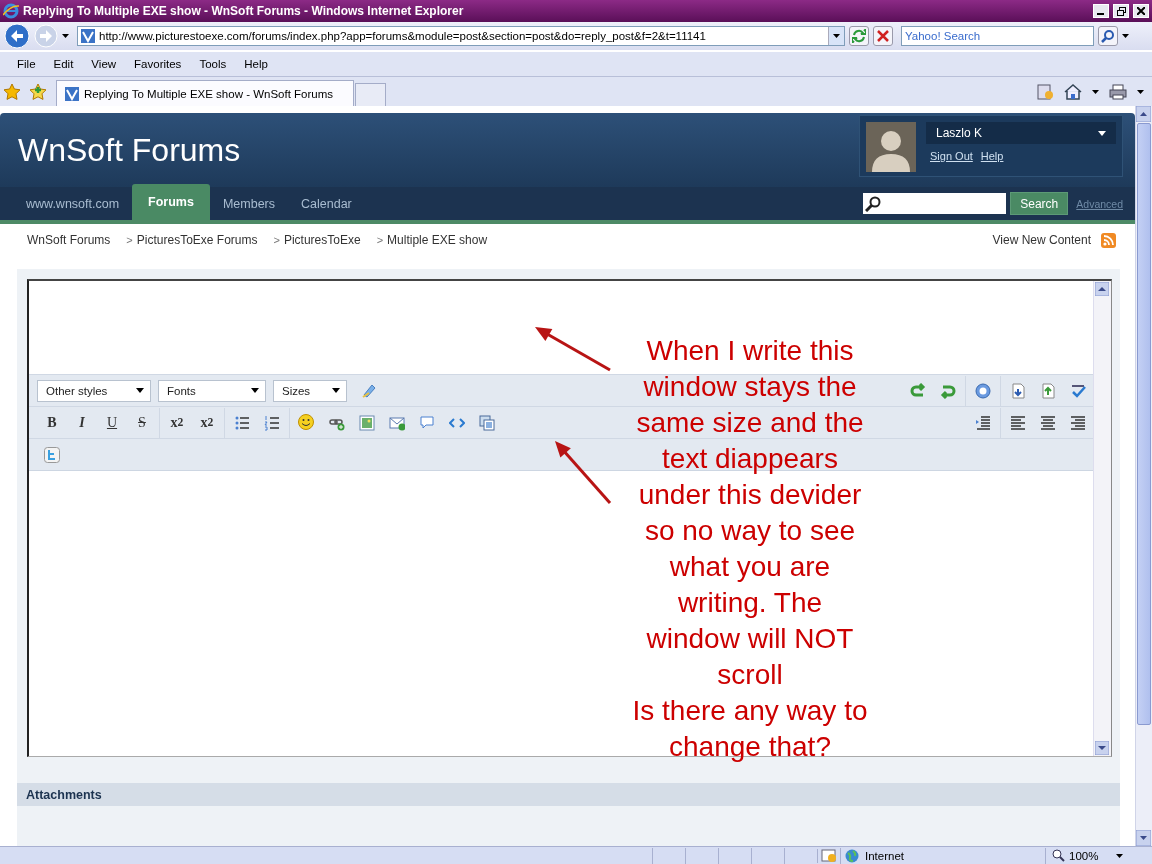 This screenshot has height=864, width=1152. Describe the element at coordinates (1058, 855) in the screenshot. I see `zoom-icon` at that location.